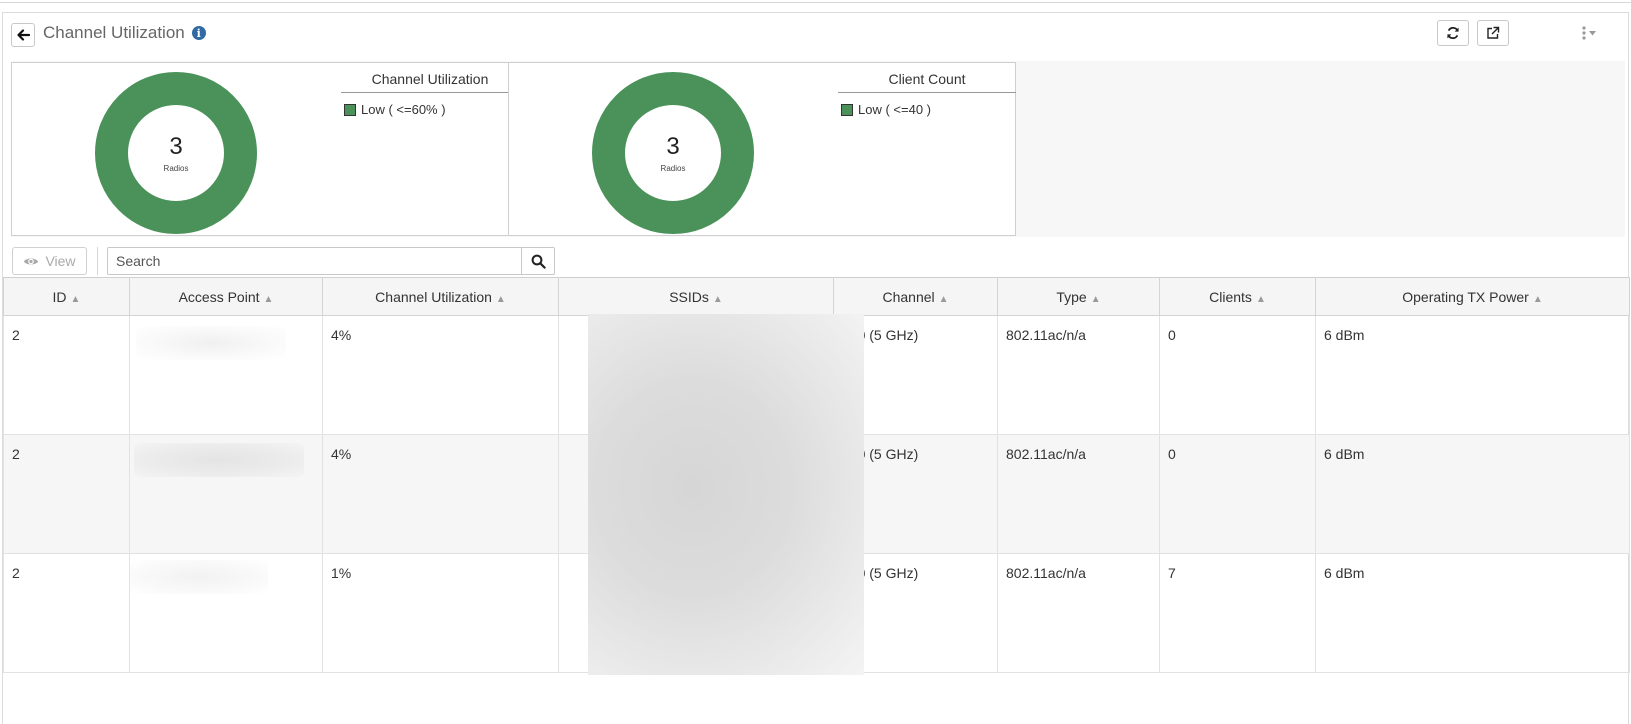  I want to click on refresh-button, so click(1453, 33).